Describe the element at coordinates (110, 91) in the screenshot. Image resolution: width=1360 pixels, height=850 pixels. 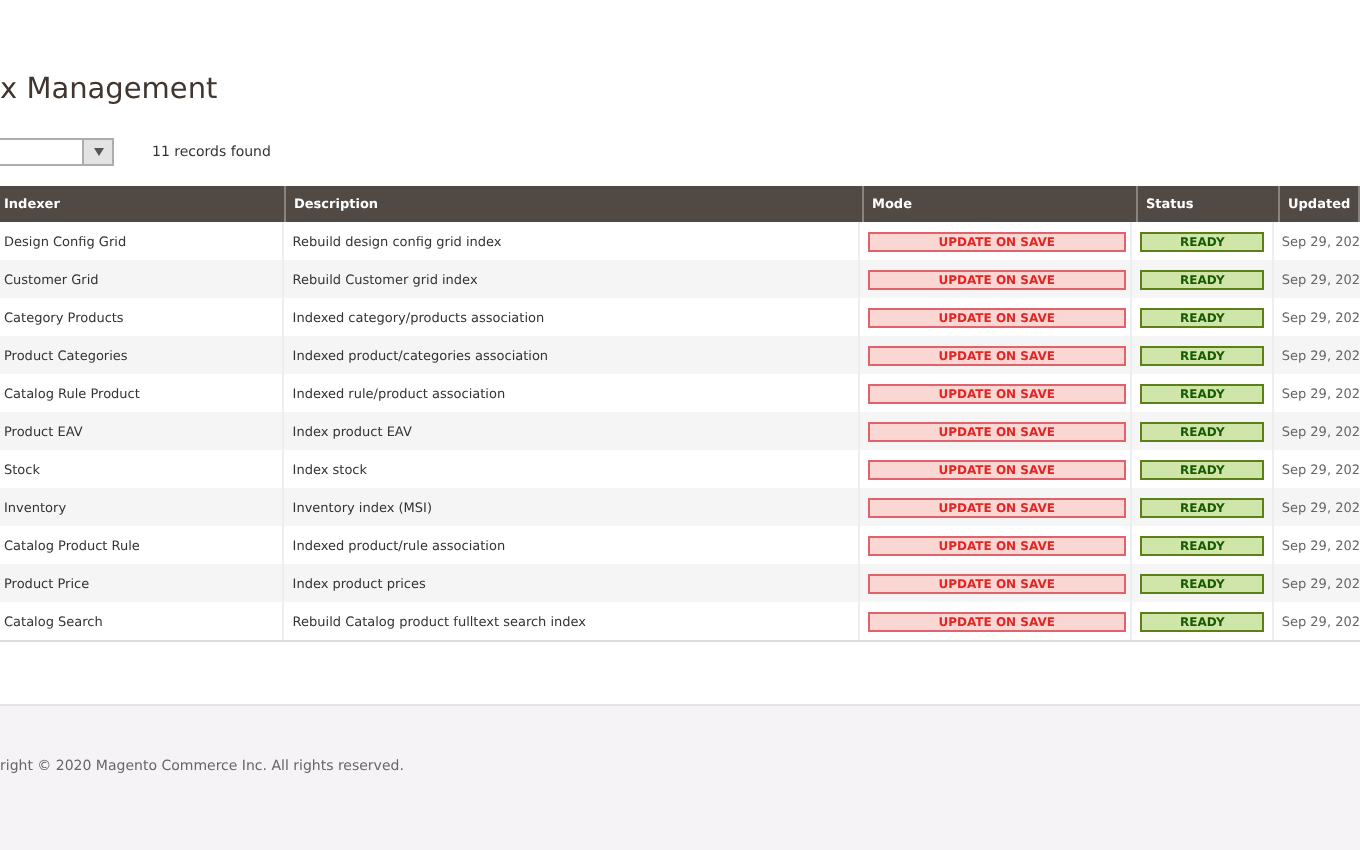
I see `page-title: x Management` at that location.